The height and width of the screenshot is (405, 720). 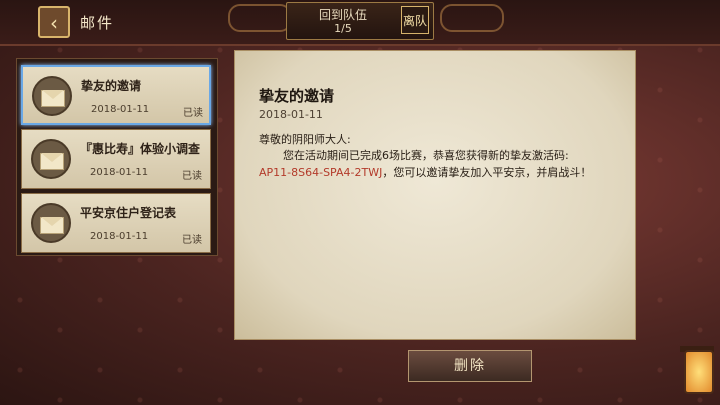 I want to click on team-panel: 回到队伍 1/5 离队, so click(x=360, y=21).